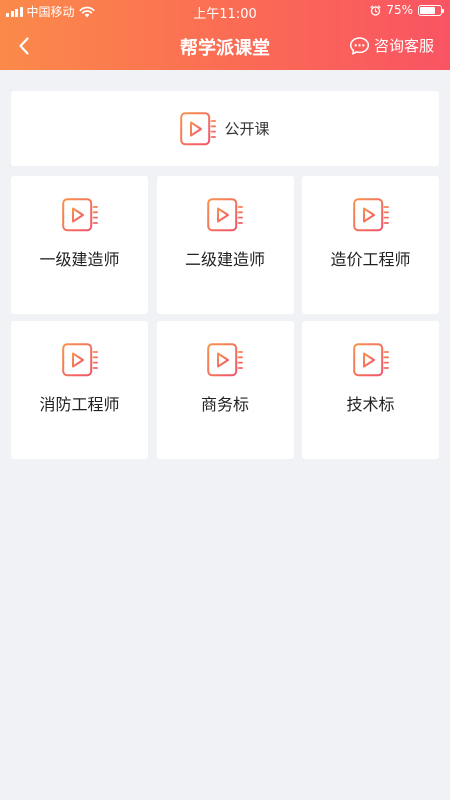 The height and width of the screenshot is (800, 450). I want to click on consult-service-button: 咨询客服, so click(391, 45).